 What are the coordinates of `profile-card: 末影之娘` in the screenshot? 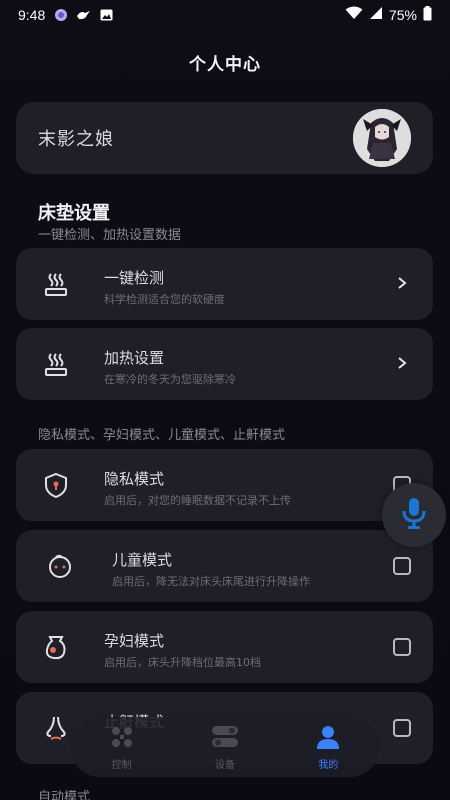 It's located at (224, 138).